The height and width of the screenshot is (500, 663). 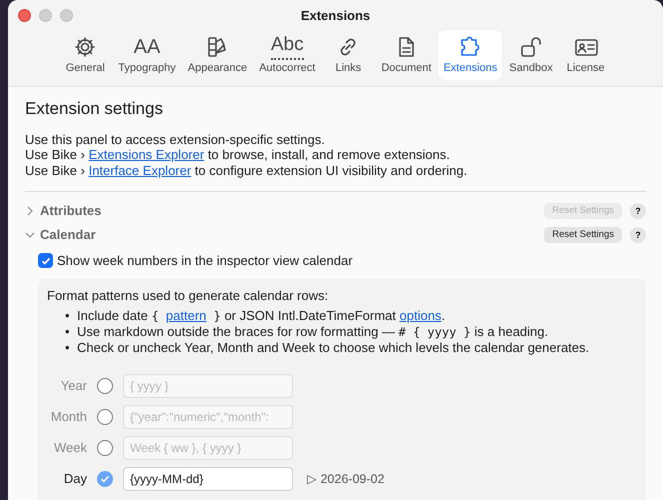 I want to click on bullet-text: Check or uncheck Year, Month and Week to choose which levels the calendar generates., so click(x=333, y=348).